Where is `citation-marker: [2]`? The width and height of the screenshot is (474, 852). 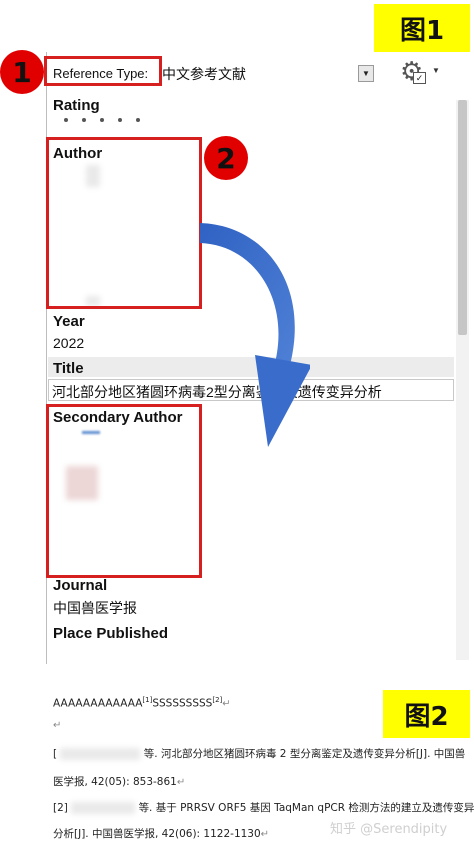 citation-marker: [2] is located at coordinates (217, 700).